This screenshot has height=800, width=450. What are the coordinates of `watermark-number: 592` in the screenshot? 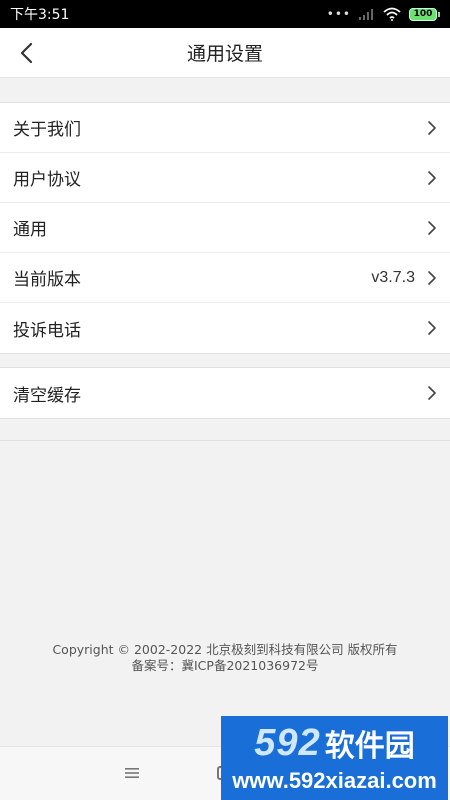 It's located at (287, 742).